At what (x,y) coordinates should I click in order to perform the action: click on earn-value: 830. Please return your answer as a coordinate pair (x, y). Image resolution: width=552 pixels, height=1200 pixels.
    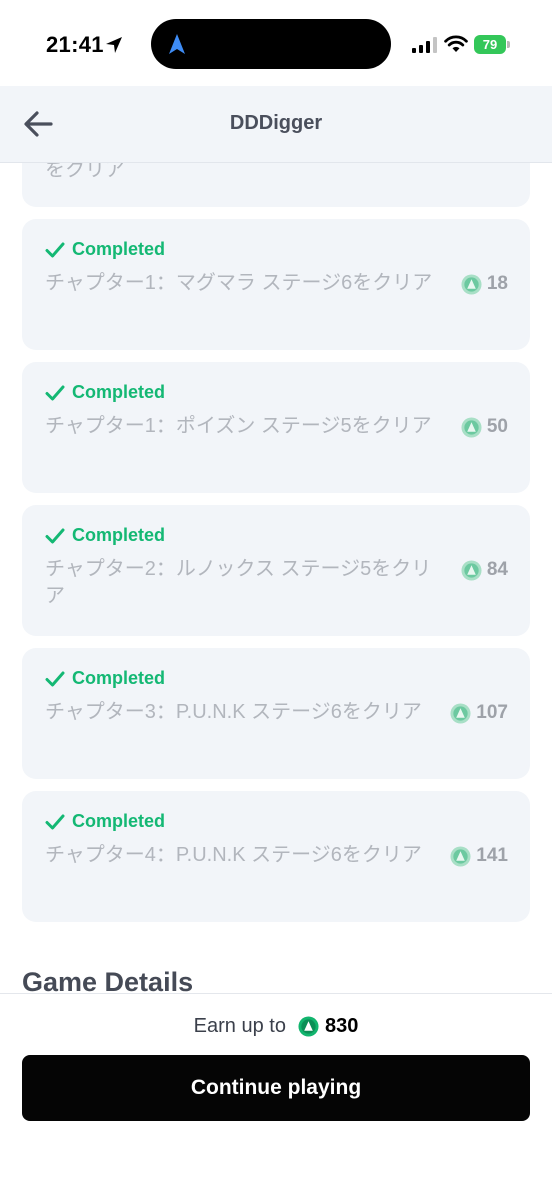
    Looking at the image, I should click on (341, 1026).